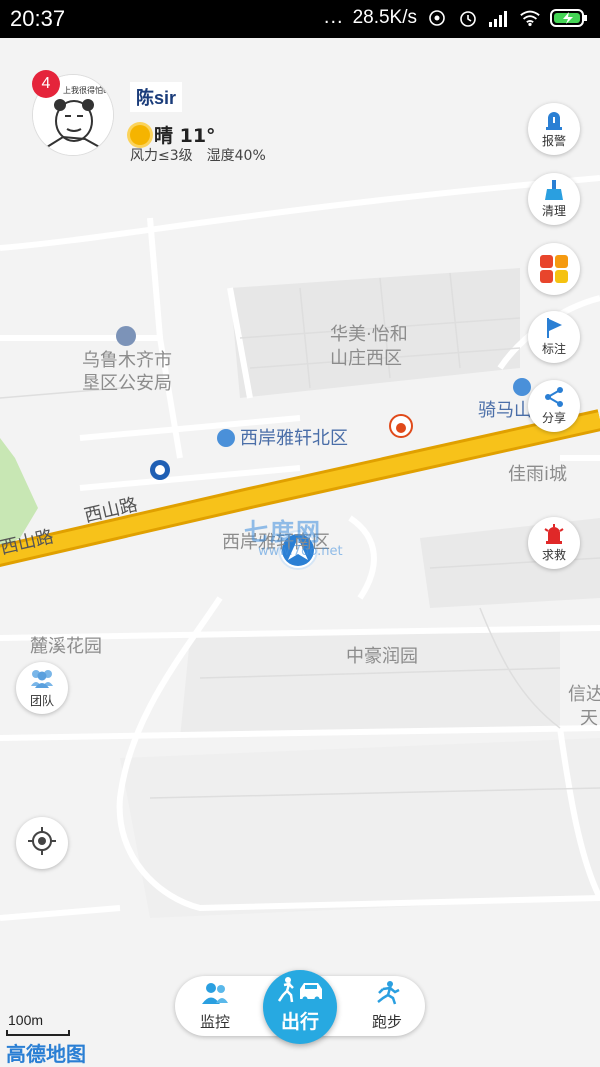  I want to click on watermark-url: www.7do.net, so click(300, 551).